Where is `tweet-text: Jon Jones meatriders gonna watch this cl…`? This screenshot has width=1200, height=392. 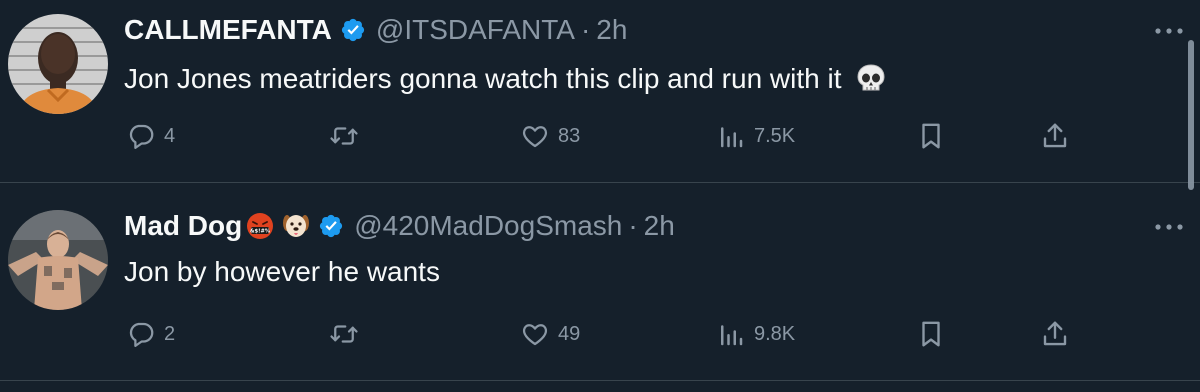 tweet-text: Jon Jones meatriders gonna watch this cl… is located at coordinates (506, 79).